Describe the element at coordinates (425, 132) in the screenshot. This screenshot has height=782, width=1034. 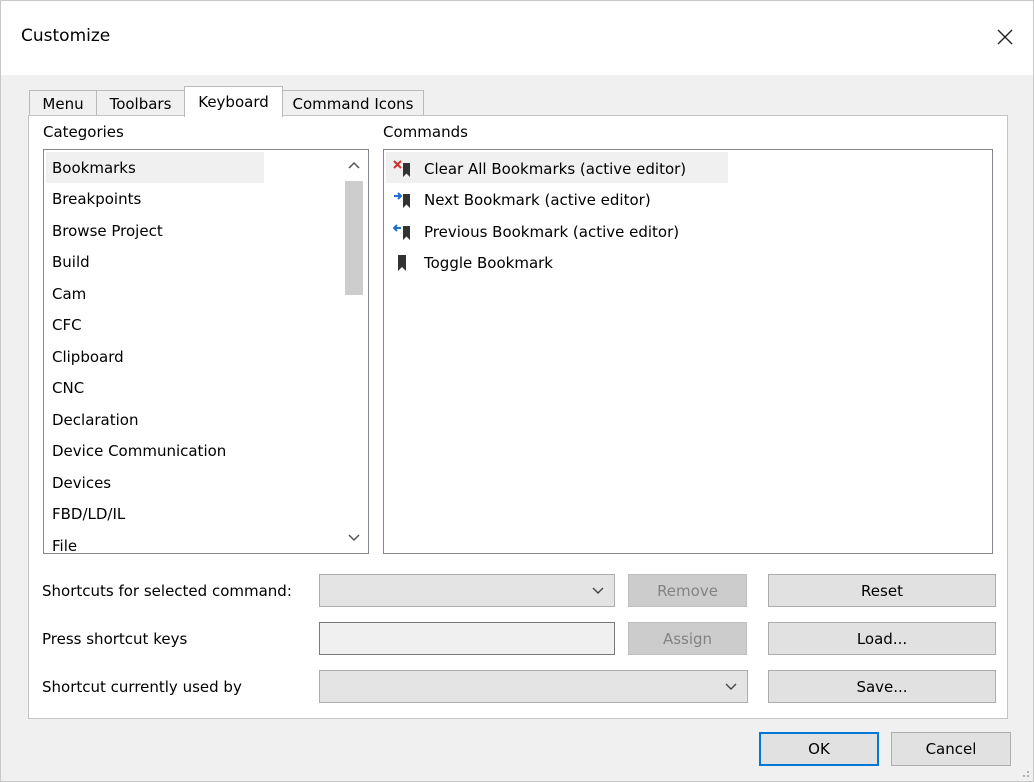
I see `commands-label: Commands` at that location.